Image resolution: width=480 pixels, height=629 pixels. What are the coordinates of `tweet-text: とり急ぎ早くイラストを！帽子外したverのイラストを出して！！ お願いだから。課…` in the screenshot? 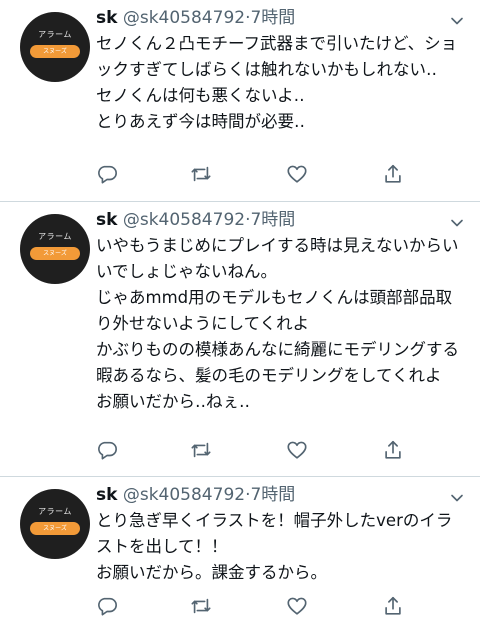 It's located at (274, 546).